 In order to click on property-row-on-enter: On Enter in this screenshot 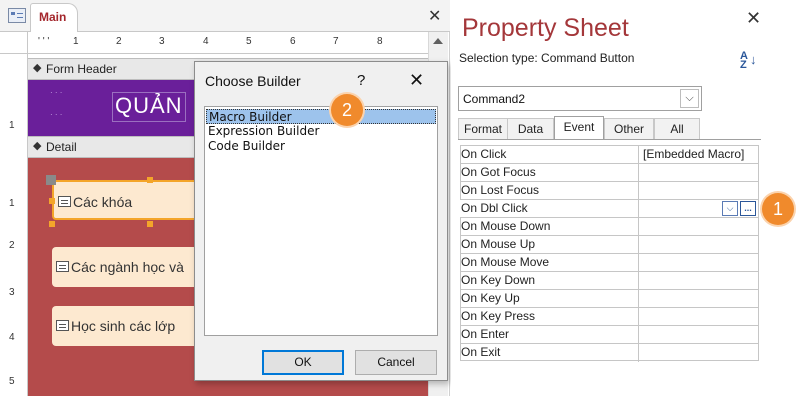, I will do `click(609, 334)`.